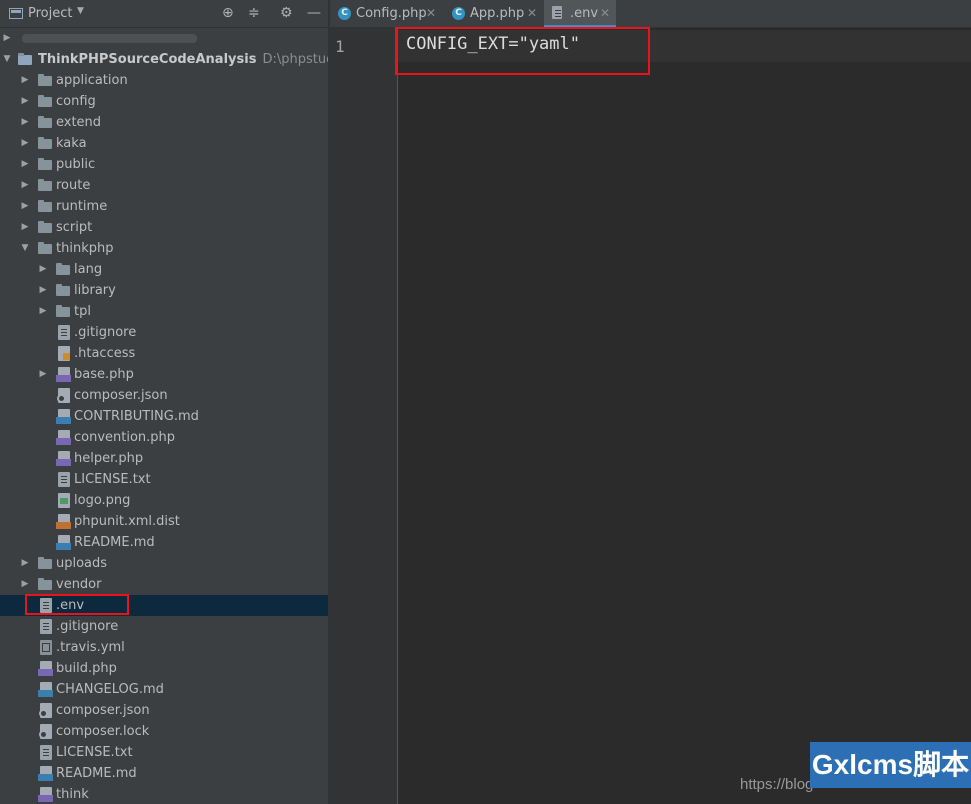  Describe the element at coordinates (522, 51) in the screenshot. I see `code-highlight-box` at that location.